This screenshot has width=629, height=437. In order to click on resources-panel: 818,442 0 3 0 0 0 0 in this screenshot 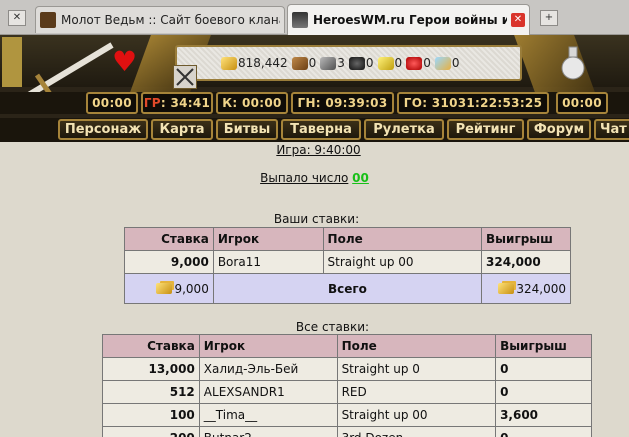, I will do `click(348, 63)`.